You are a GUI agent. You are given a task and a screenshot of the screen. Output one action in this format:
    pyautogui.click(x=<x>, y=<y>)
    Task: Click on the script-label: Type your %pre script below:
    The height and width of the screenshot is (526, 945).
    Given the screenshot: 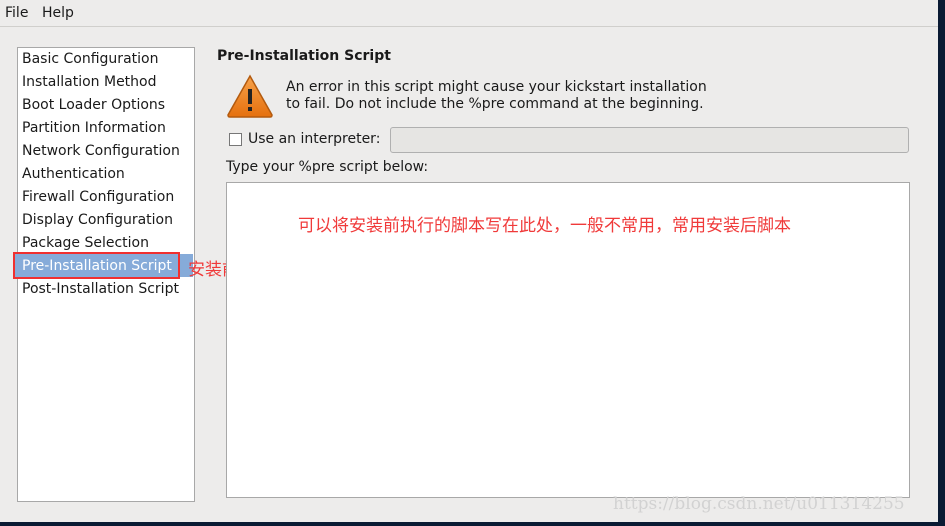 What is the action you would take?
    pyautogui.click(x=327, y=167)
    